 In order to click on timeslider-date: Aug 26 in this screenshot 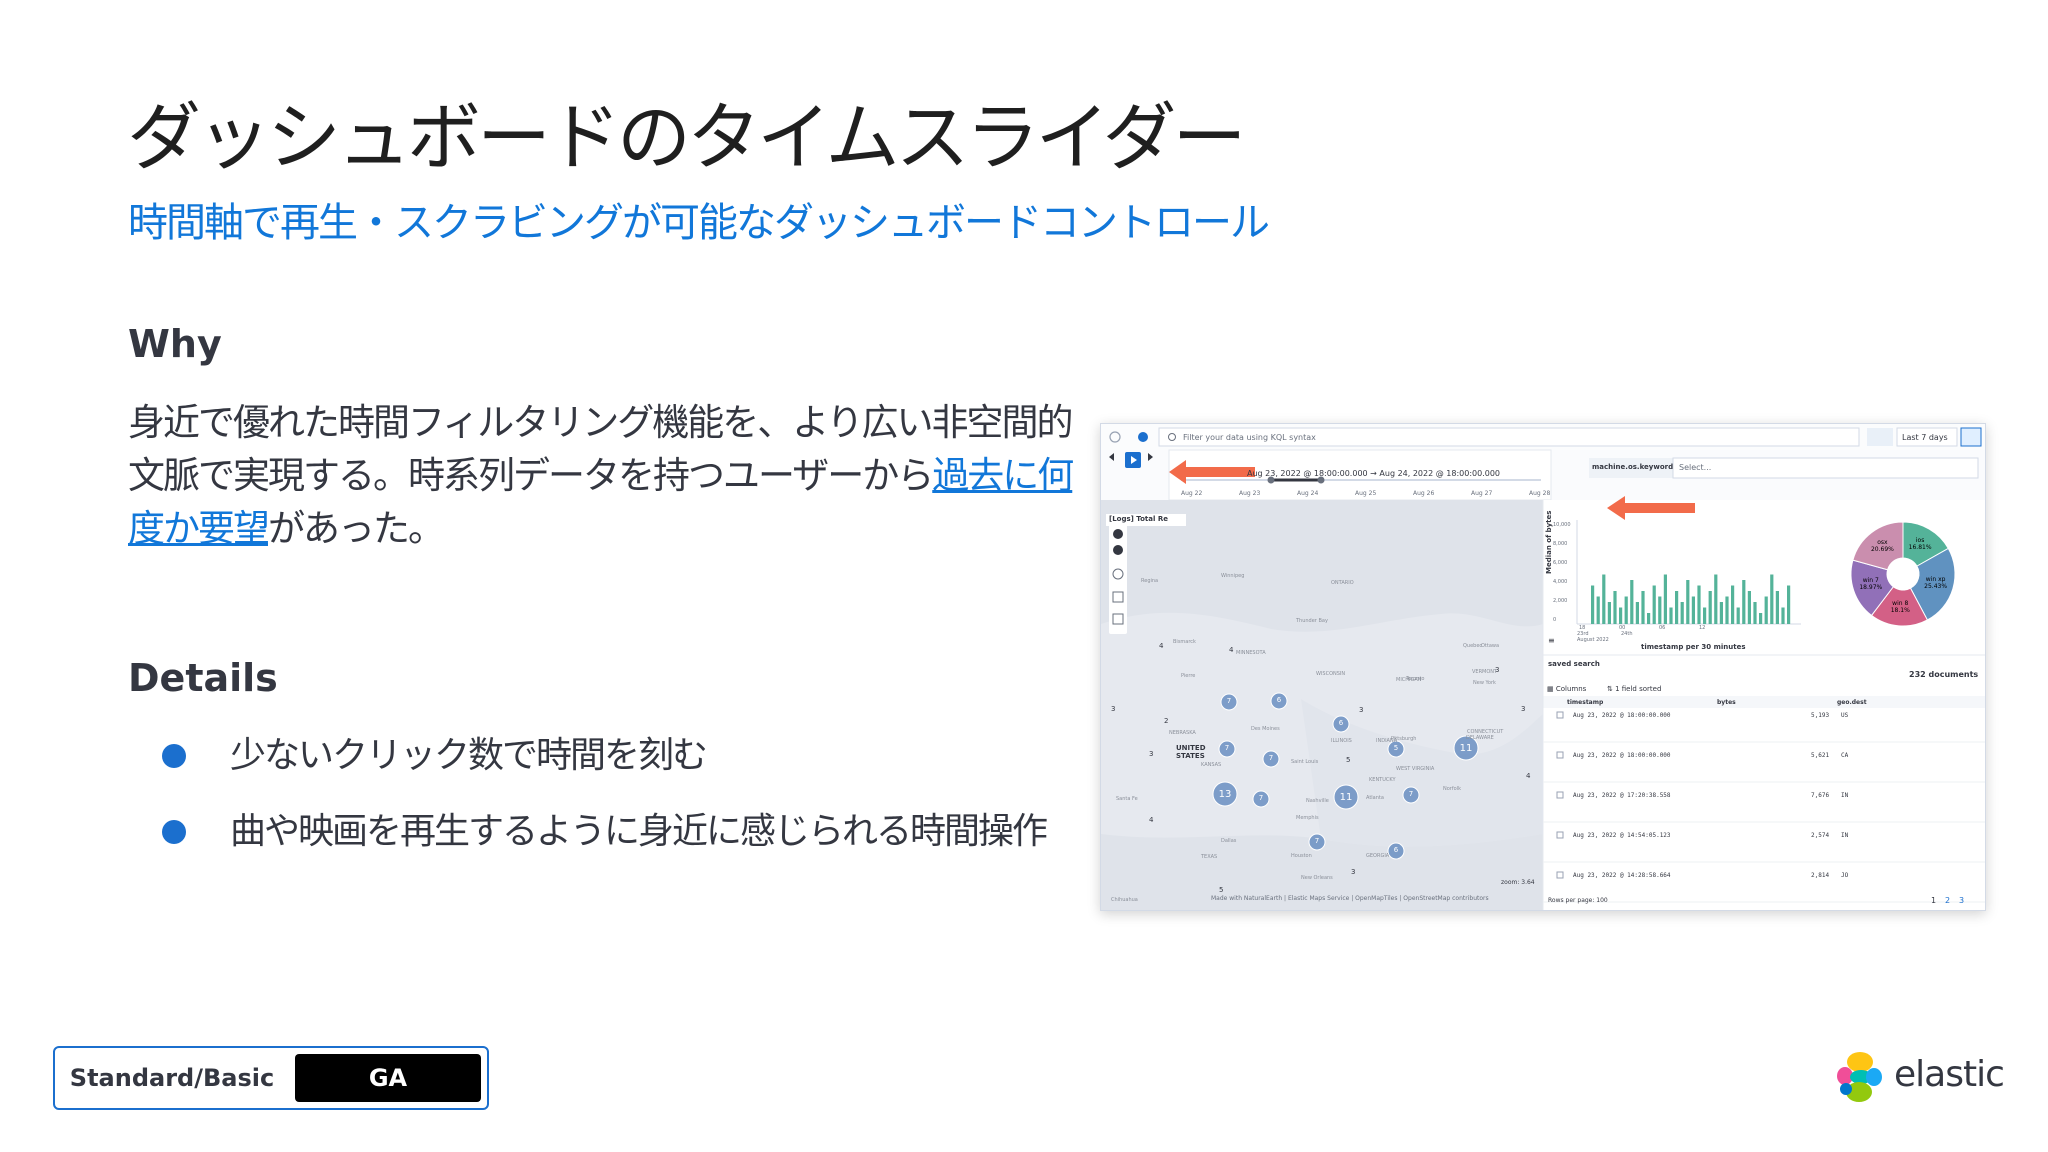, I will do `click(1424, 493)`.